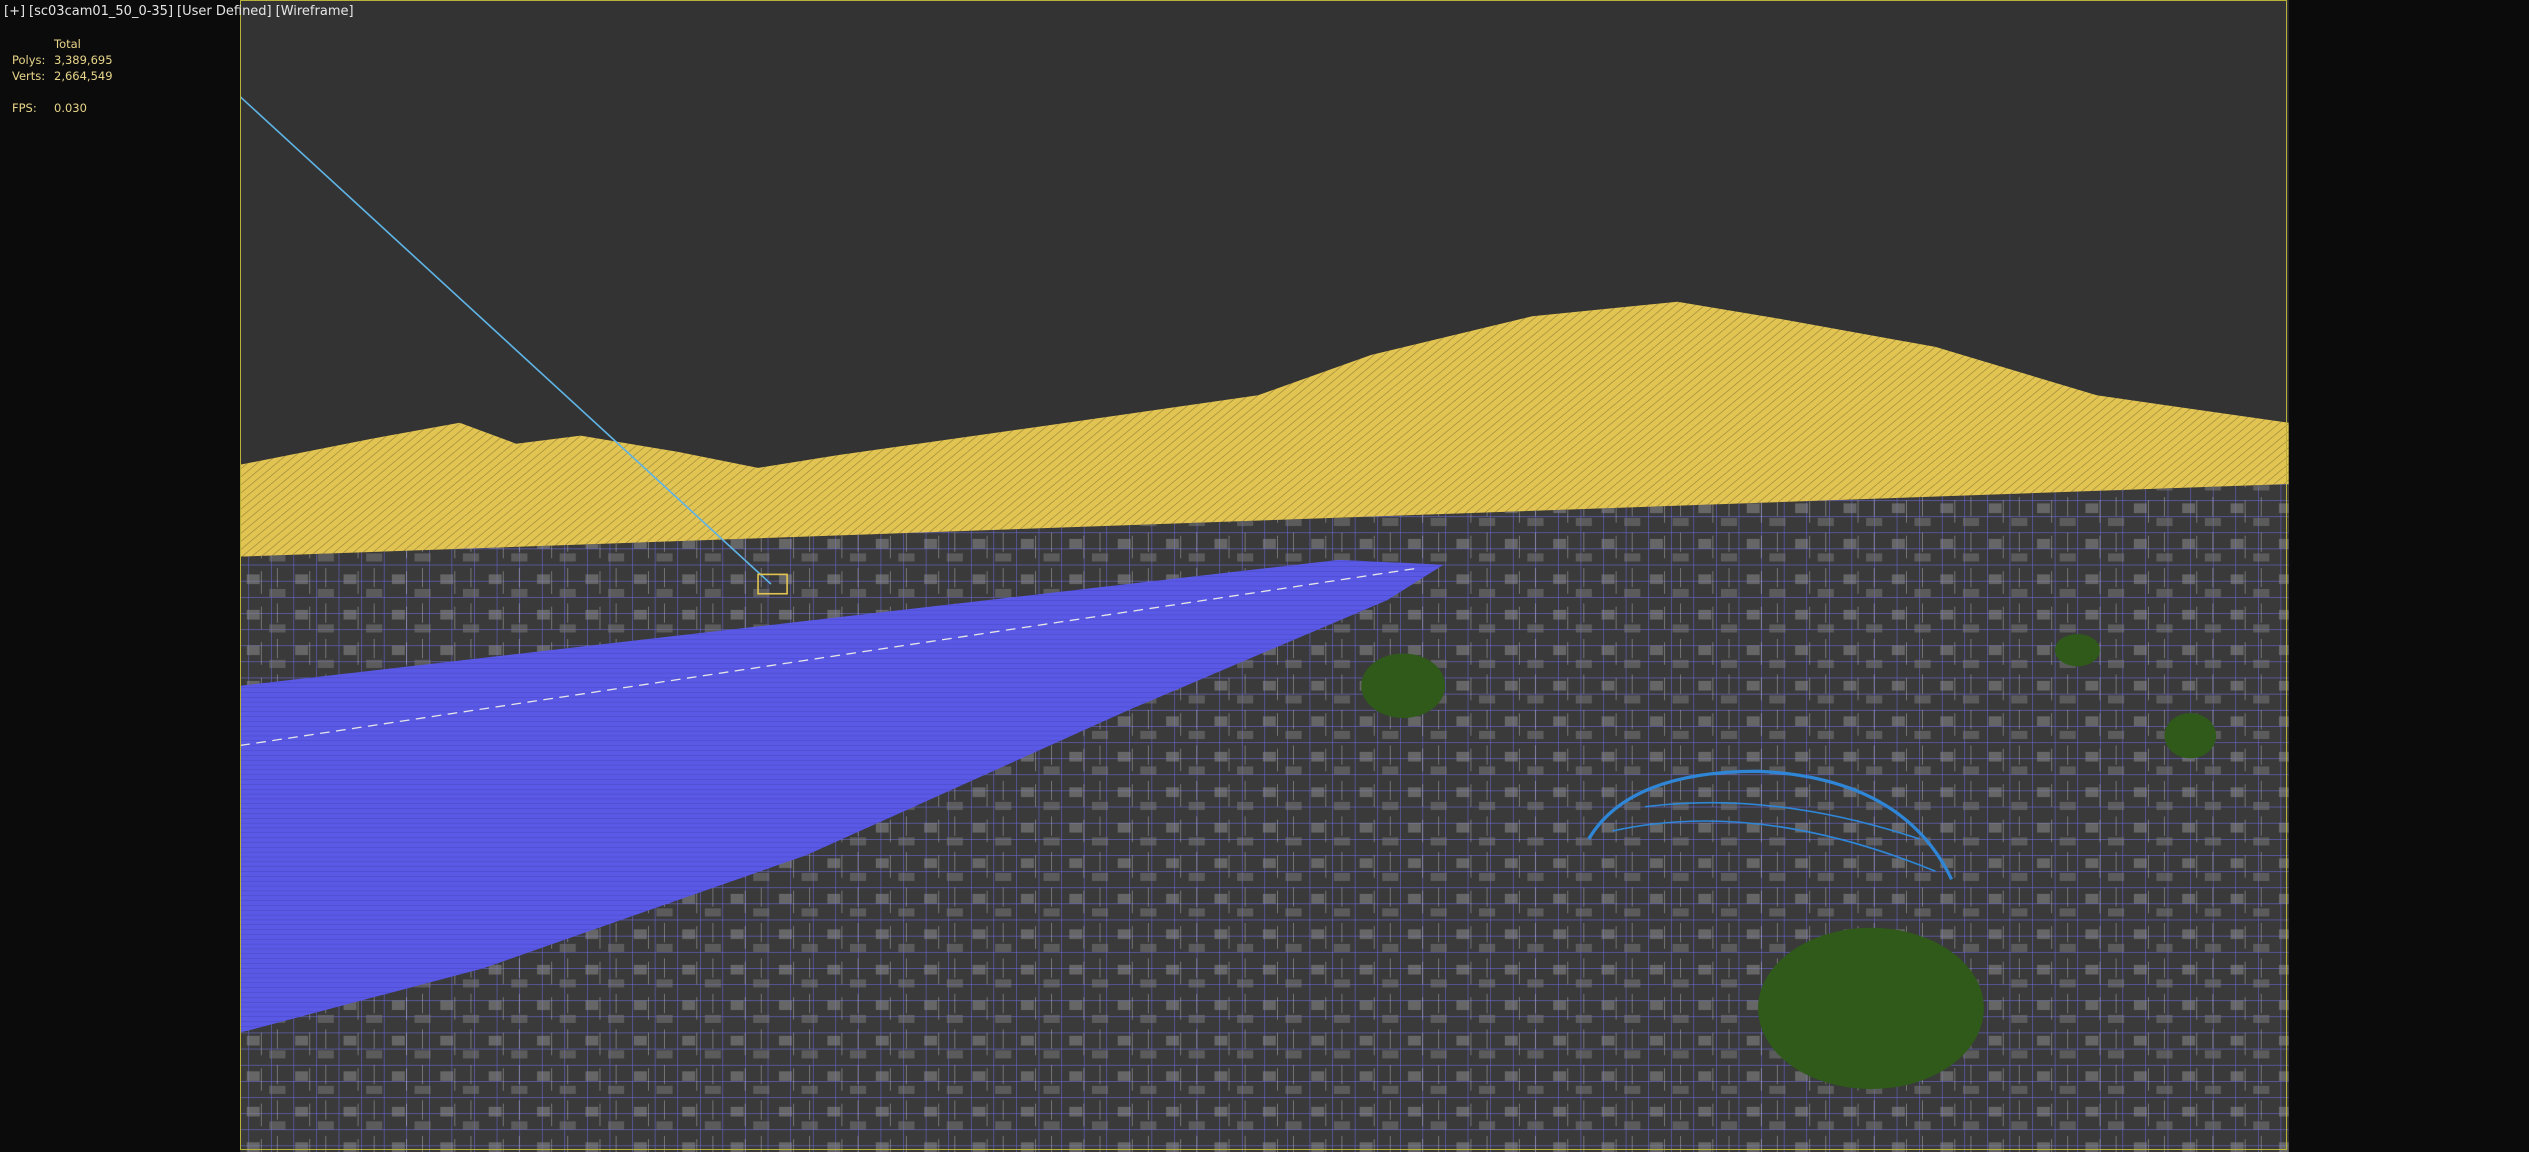 The height and width of the screenshot is (1152, 2529). I want to click on viewport-menu-button: [+], so click(14, 11).